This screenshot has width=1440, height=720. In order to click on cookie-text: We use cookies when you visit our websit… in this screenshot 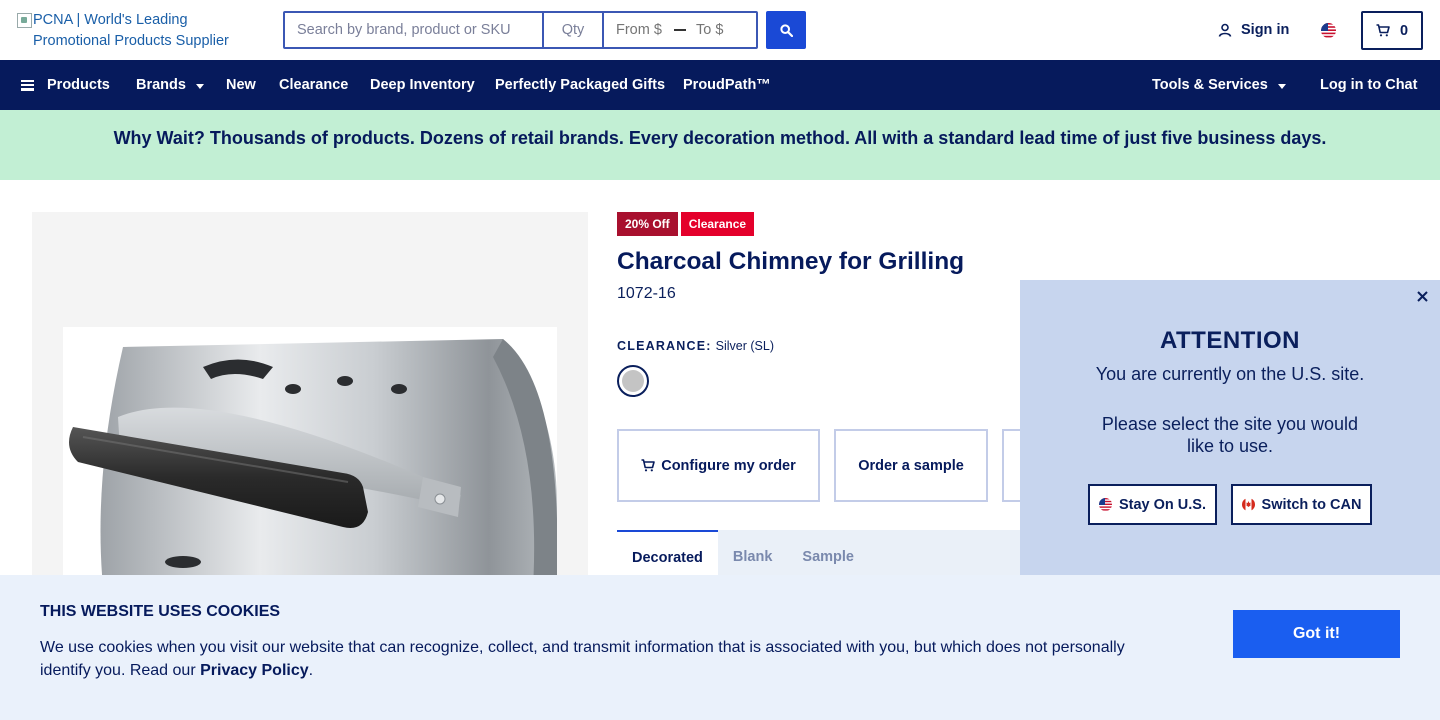, I will do `click(595, 659)`.